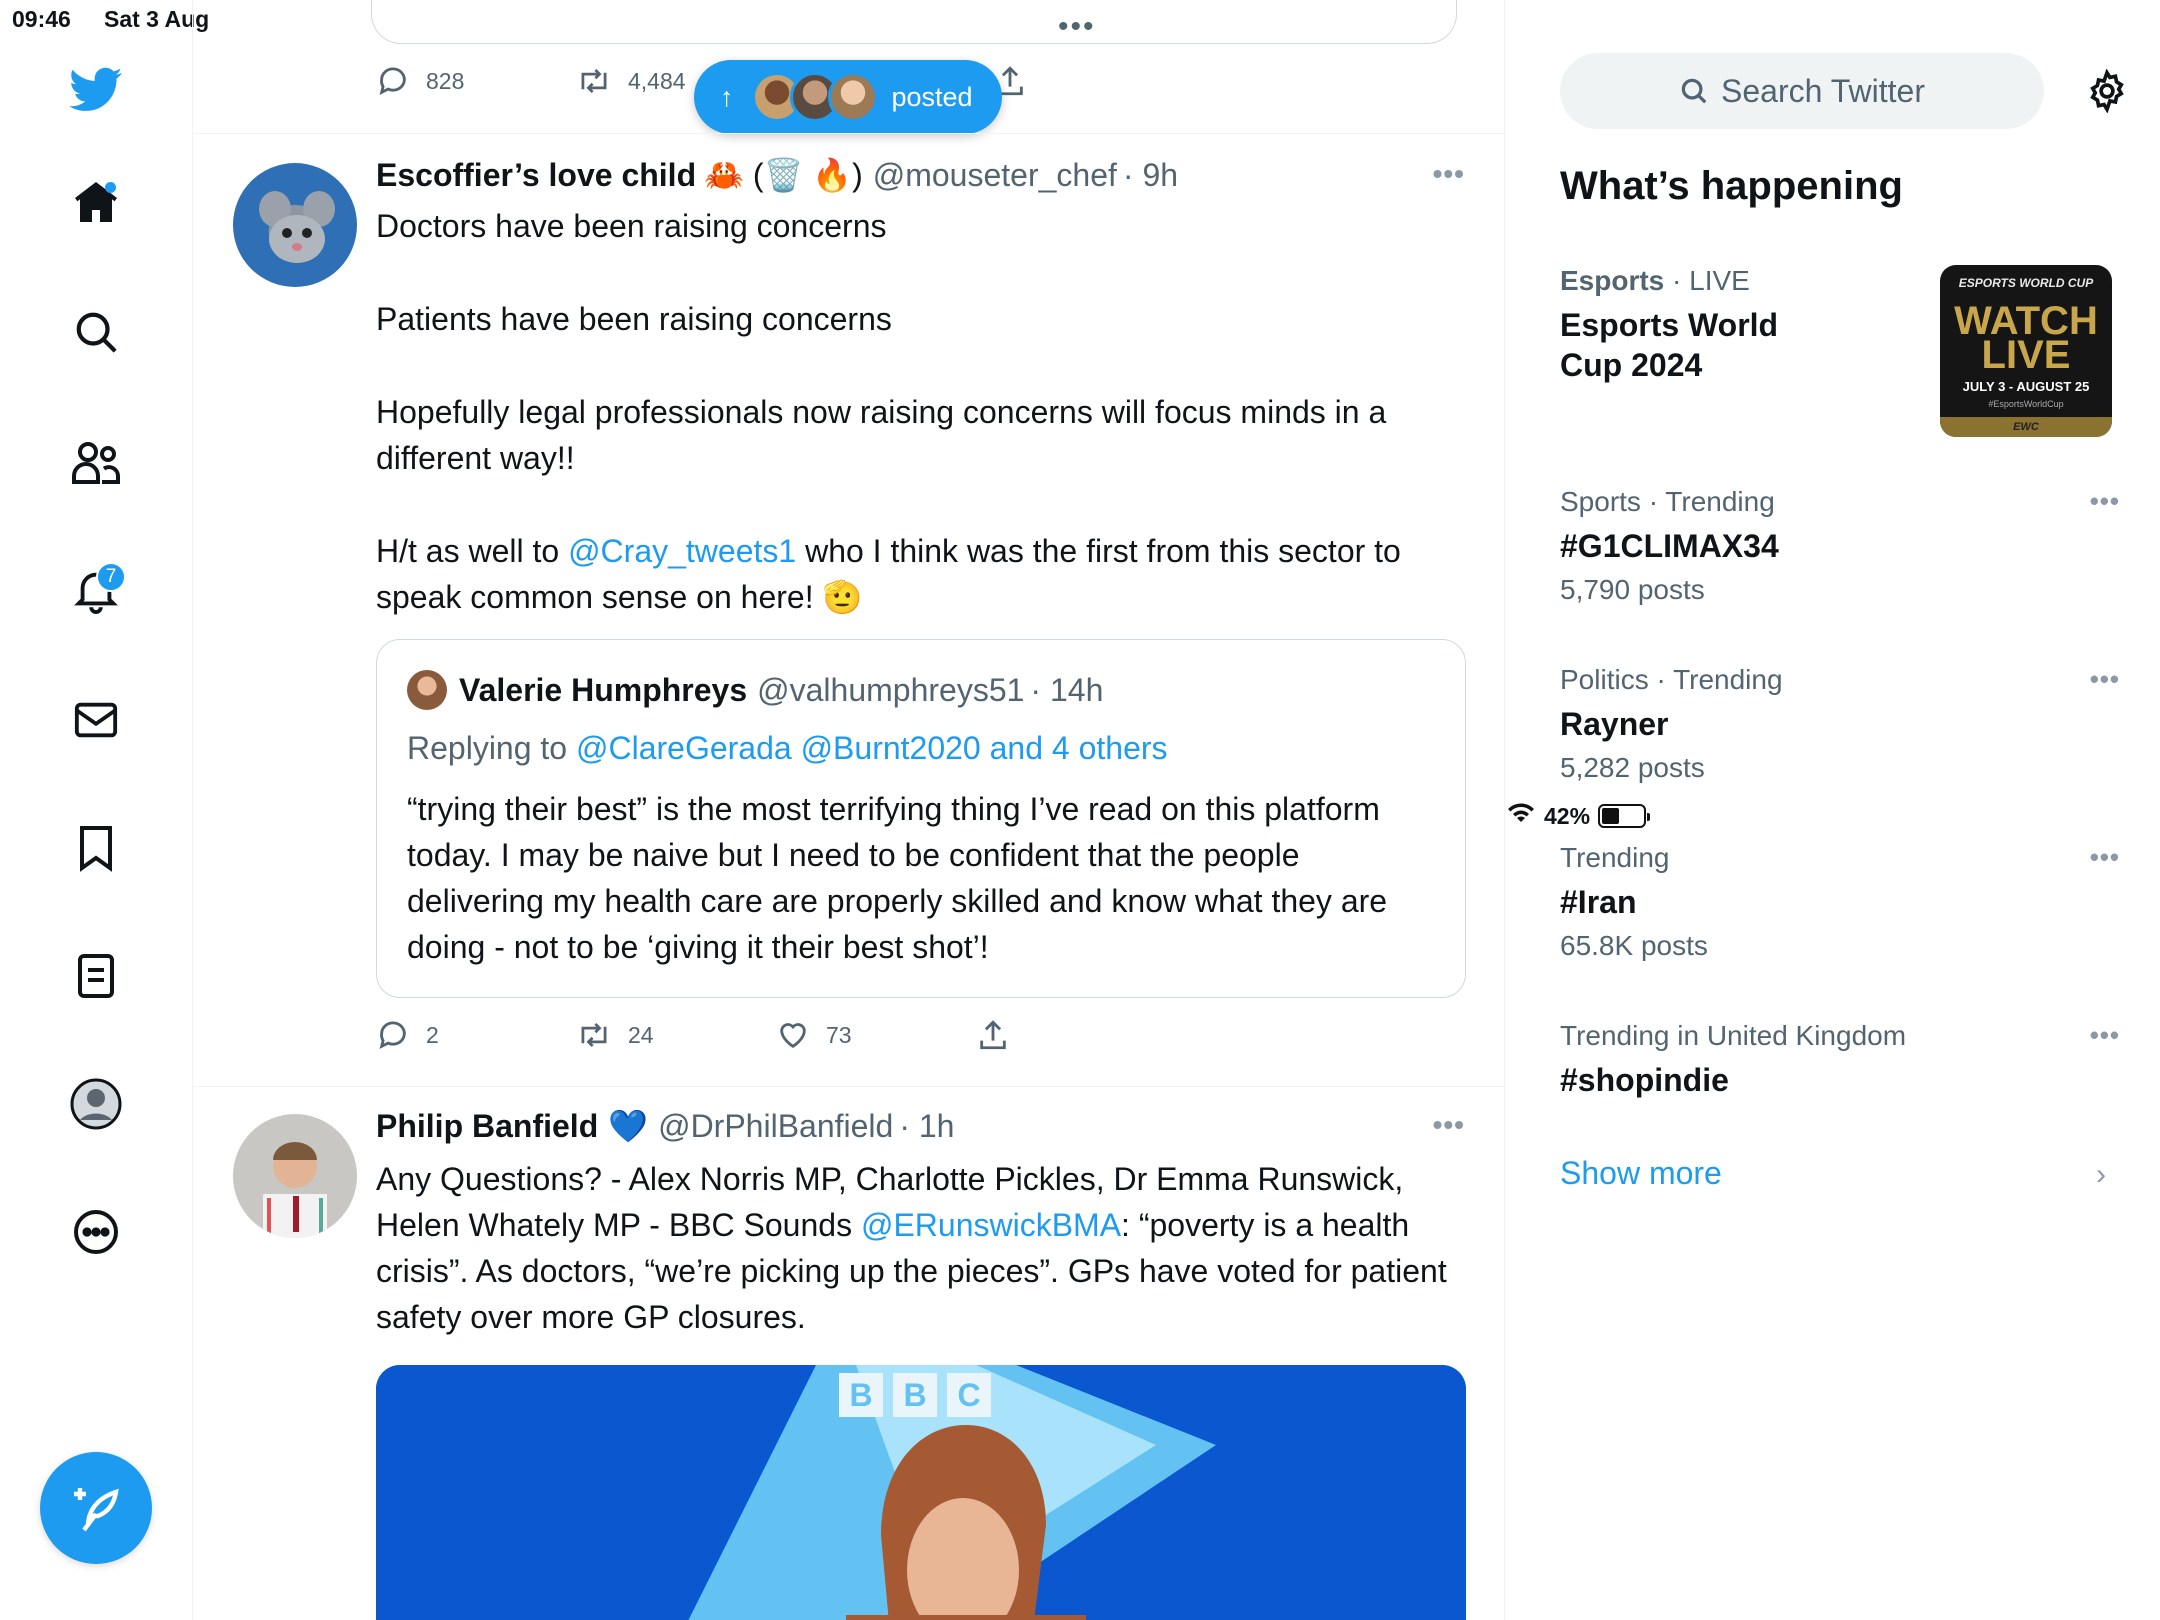  Describe the element at coordinates (1823, 90) in the screenshot. I see `search-placeholder: Search Twitter` at that location.